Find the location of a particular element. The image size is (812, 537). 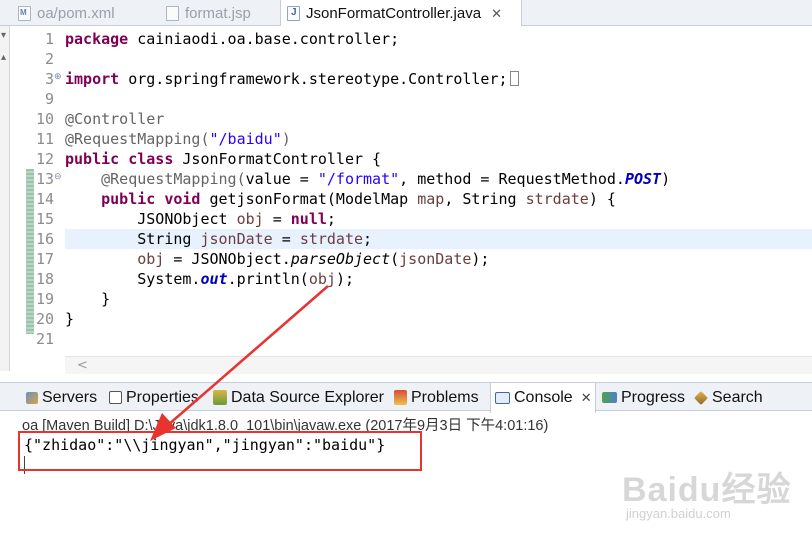

code-text: JSONObject is located at coordinates (187, 219).